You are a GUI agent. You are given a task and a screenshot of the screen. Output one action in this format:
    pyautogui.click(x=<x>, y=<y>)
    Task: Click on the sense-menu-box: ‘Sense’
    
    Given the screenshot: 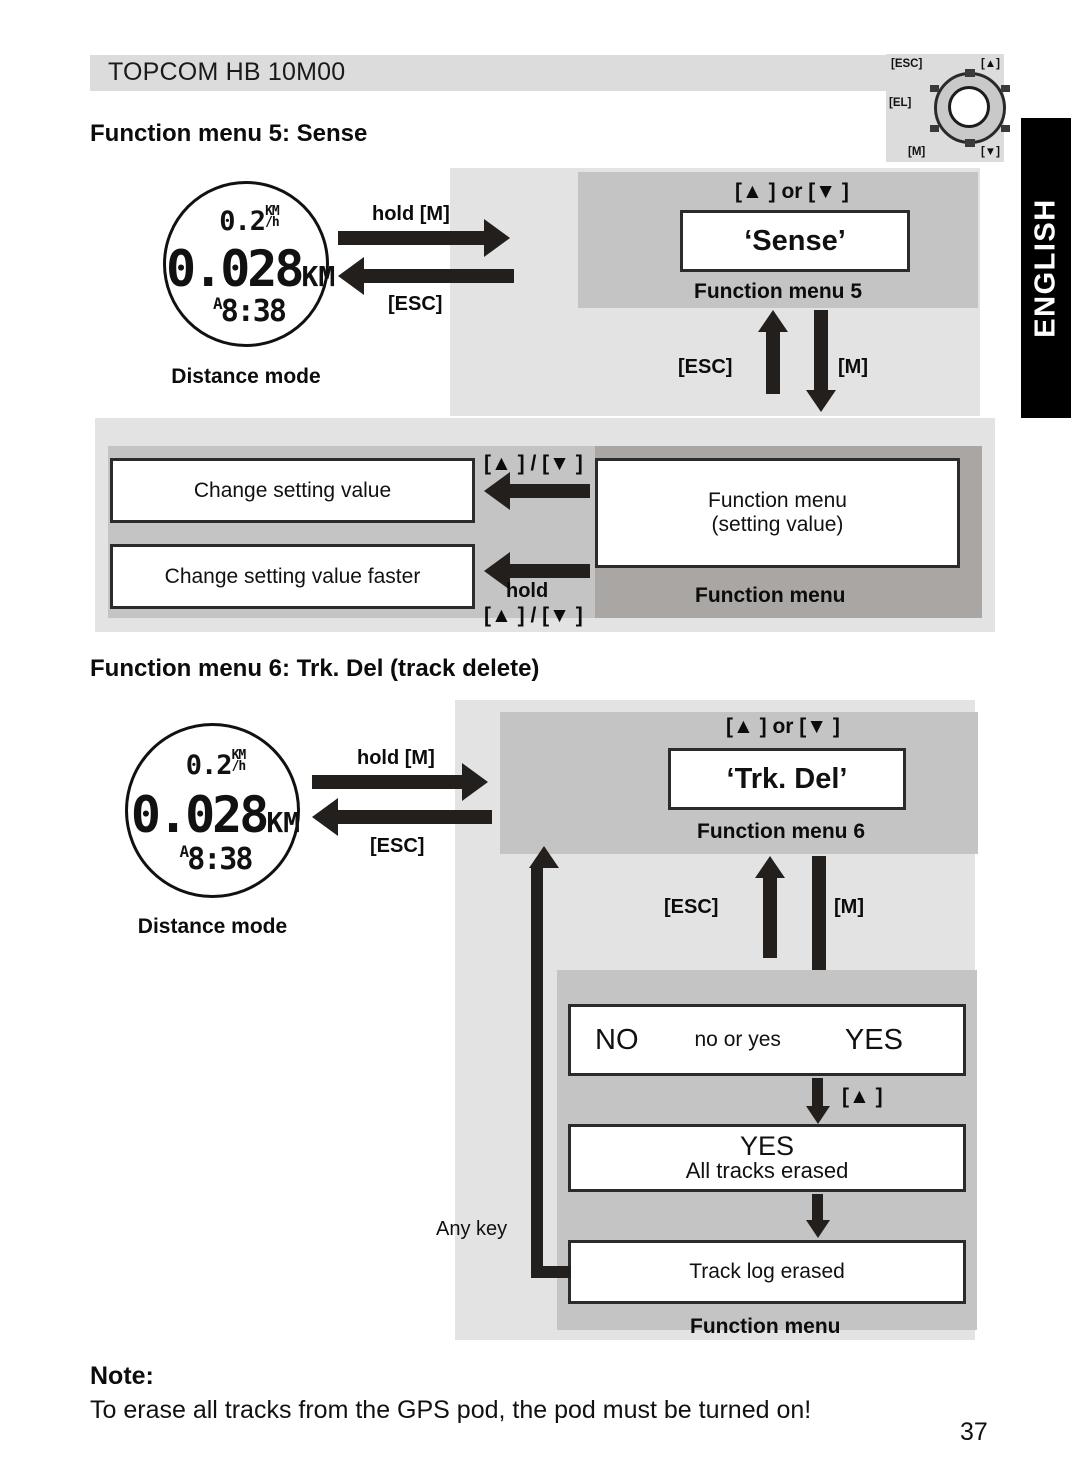 What is the action you would take?
    pyautogui.click(x=795, y=241)
    